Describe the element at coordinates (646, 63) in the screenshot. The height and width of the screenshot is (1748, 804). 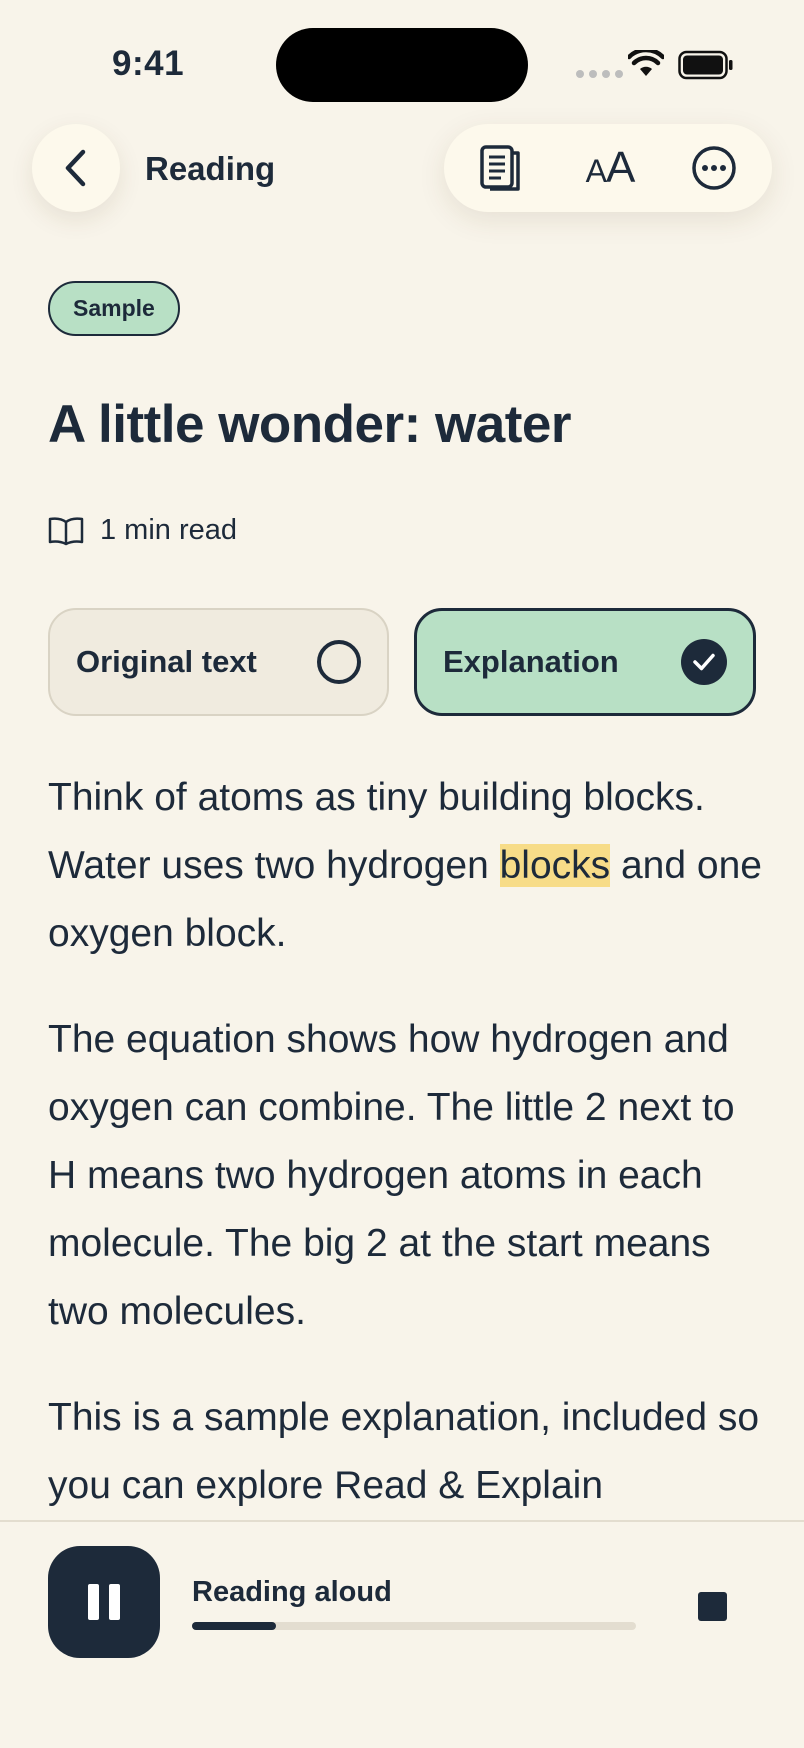
I see `wifi-icon` at that location.